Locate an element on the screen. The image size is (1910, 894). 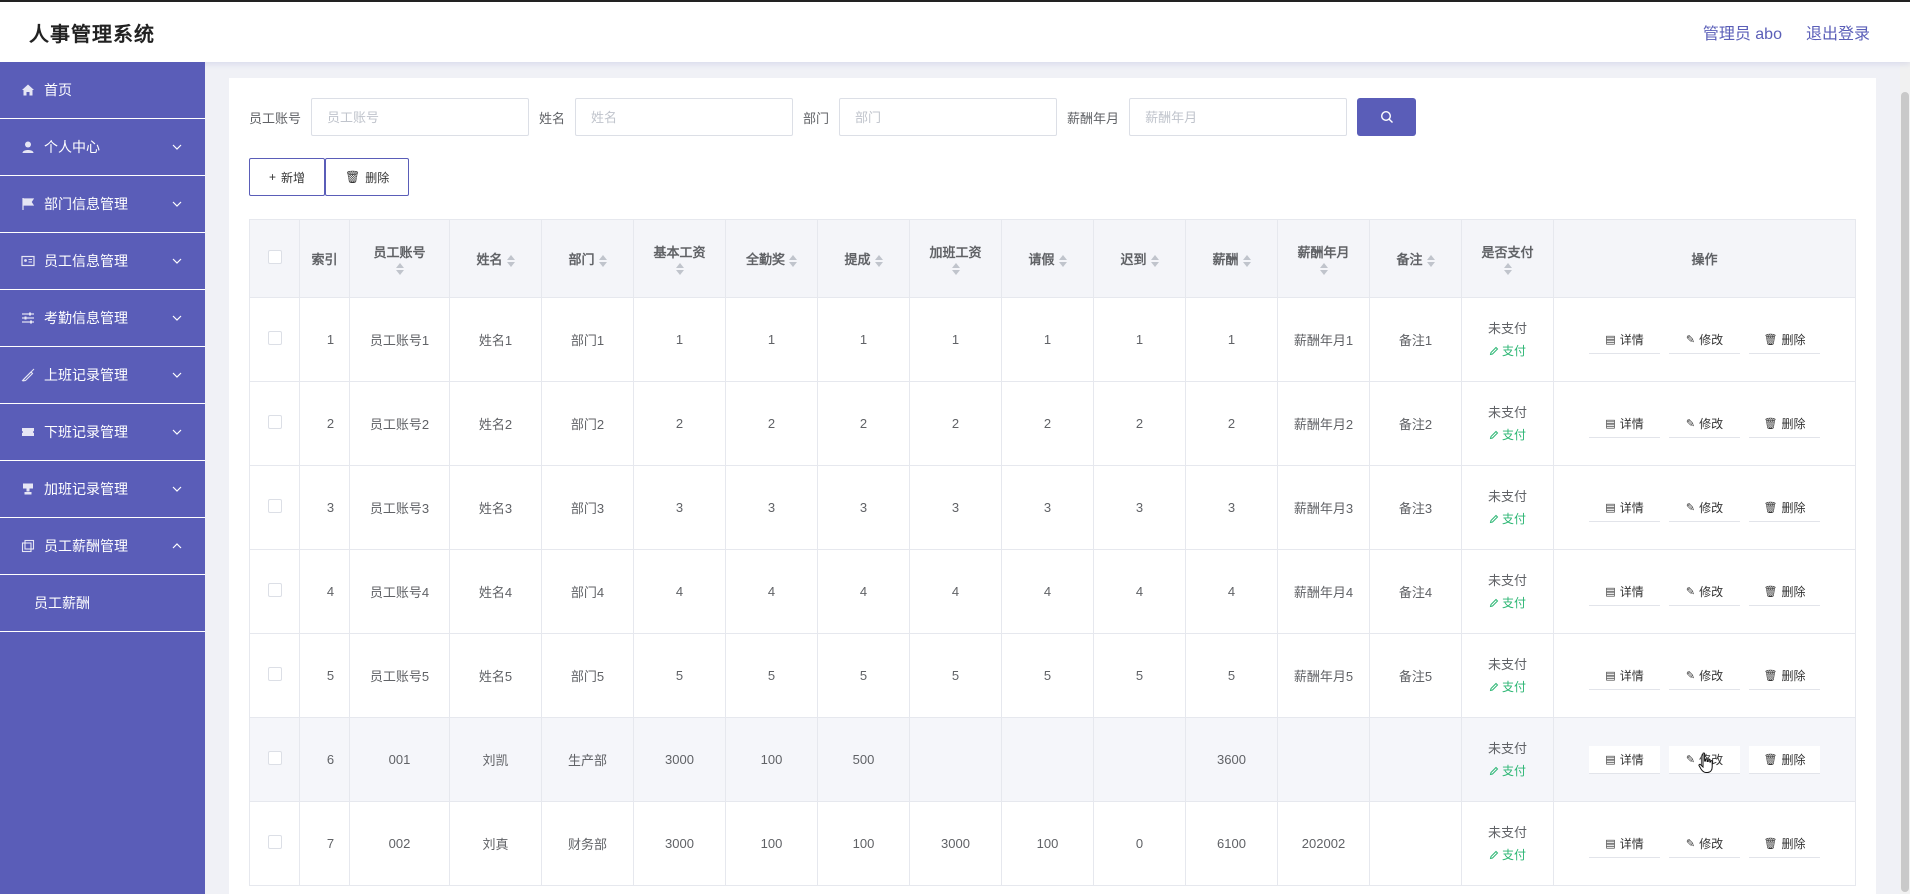
edit-icon is located at coordinates (1494, 686).